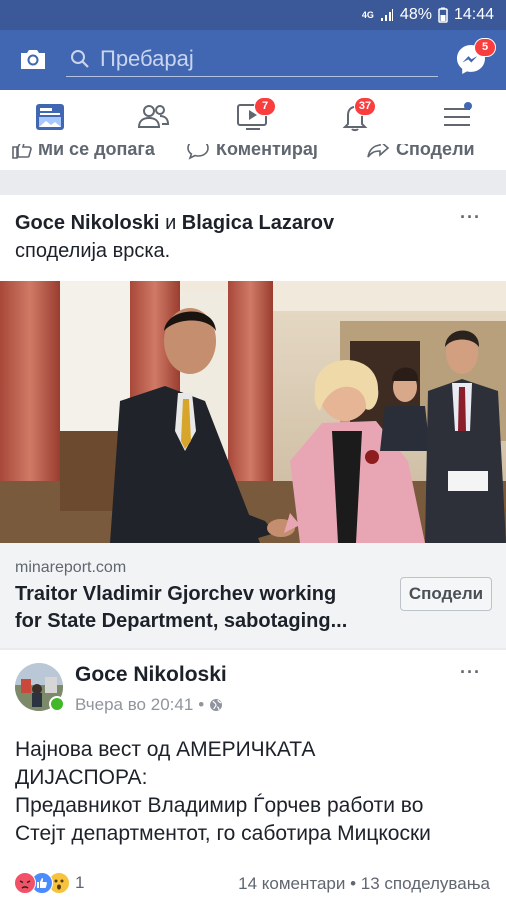 This screenshot has width=506, height=900. I want to click on news-feed-icon, so click(50, 117).